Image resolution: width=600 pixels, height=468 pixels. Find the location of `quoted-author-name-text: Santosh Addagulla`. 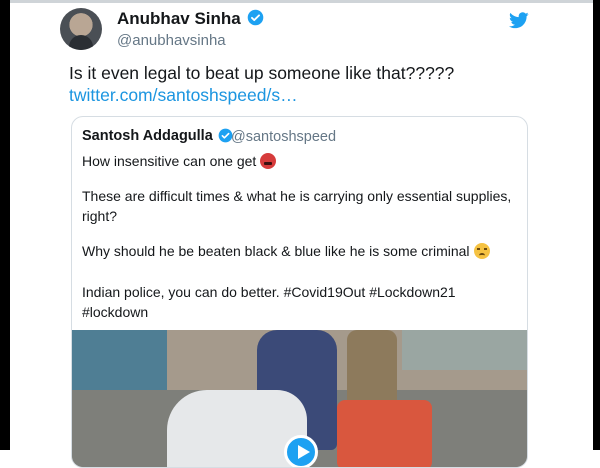

quoted-author-name-text: Santosh Addagulla is located at coordinates (147, 136).